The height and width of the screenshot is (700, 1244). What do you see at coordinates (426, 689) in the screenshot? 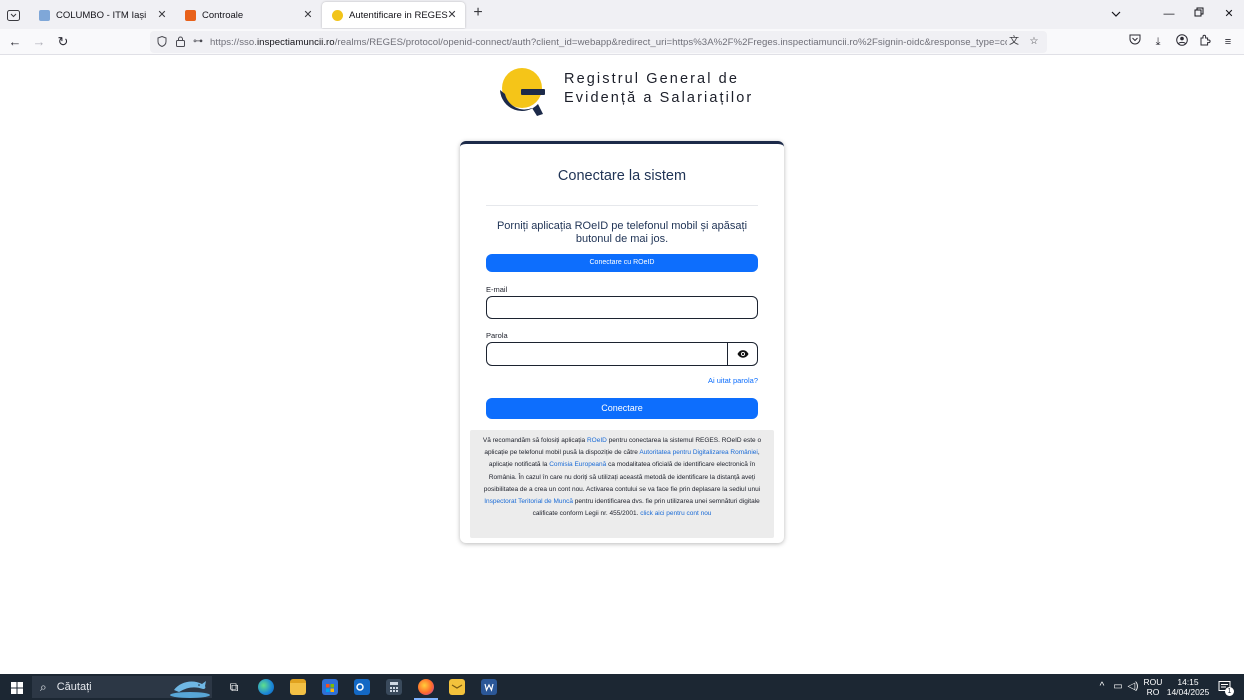
I see `firefox-icon` at bounding box center [426, 689].